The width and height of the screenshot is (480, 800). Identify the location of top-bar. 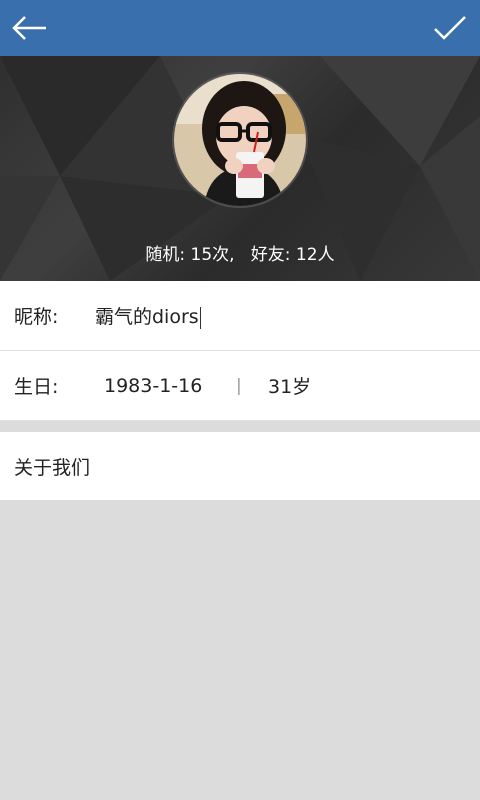
(240, 28).